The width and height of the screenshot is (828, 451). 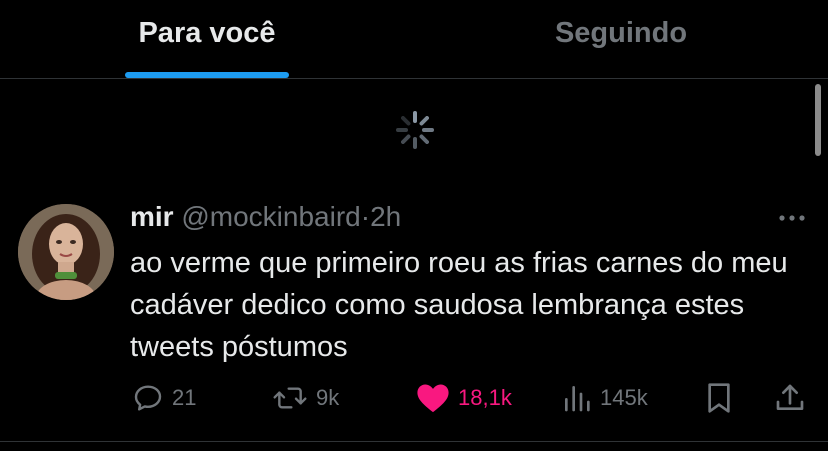 I want to click on tab-following-label: Seguindo, so click(x=621, y=33).